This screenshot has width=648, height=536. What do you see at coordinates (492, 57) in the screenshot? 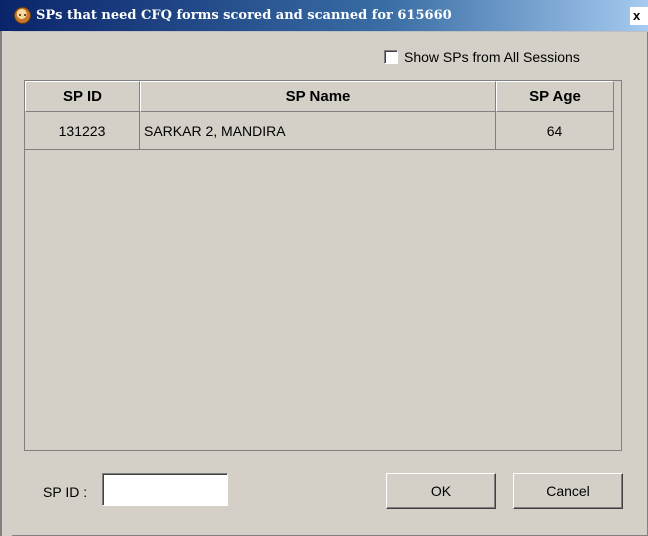
I see `show-all-sessions-label: Show SPs from All Sessions` at bounding box center [492, 57].